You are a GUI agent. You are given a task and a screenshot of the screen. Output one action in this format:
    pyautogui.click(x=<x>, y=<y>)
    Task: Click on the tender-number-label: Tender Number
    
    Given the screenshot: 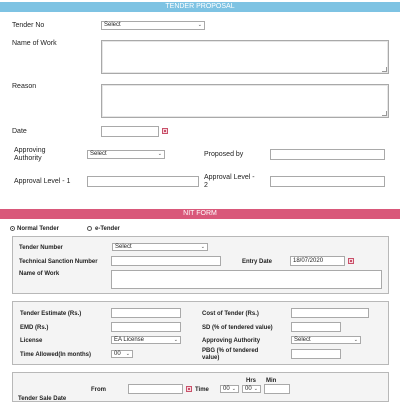 What is the action you would take?
    pyautogui.click(x=41, y=248)
    